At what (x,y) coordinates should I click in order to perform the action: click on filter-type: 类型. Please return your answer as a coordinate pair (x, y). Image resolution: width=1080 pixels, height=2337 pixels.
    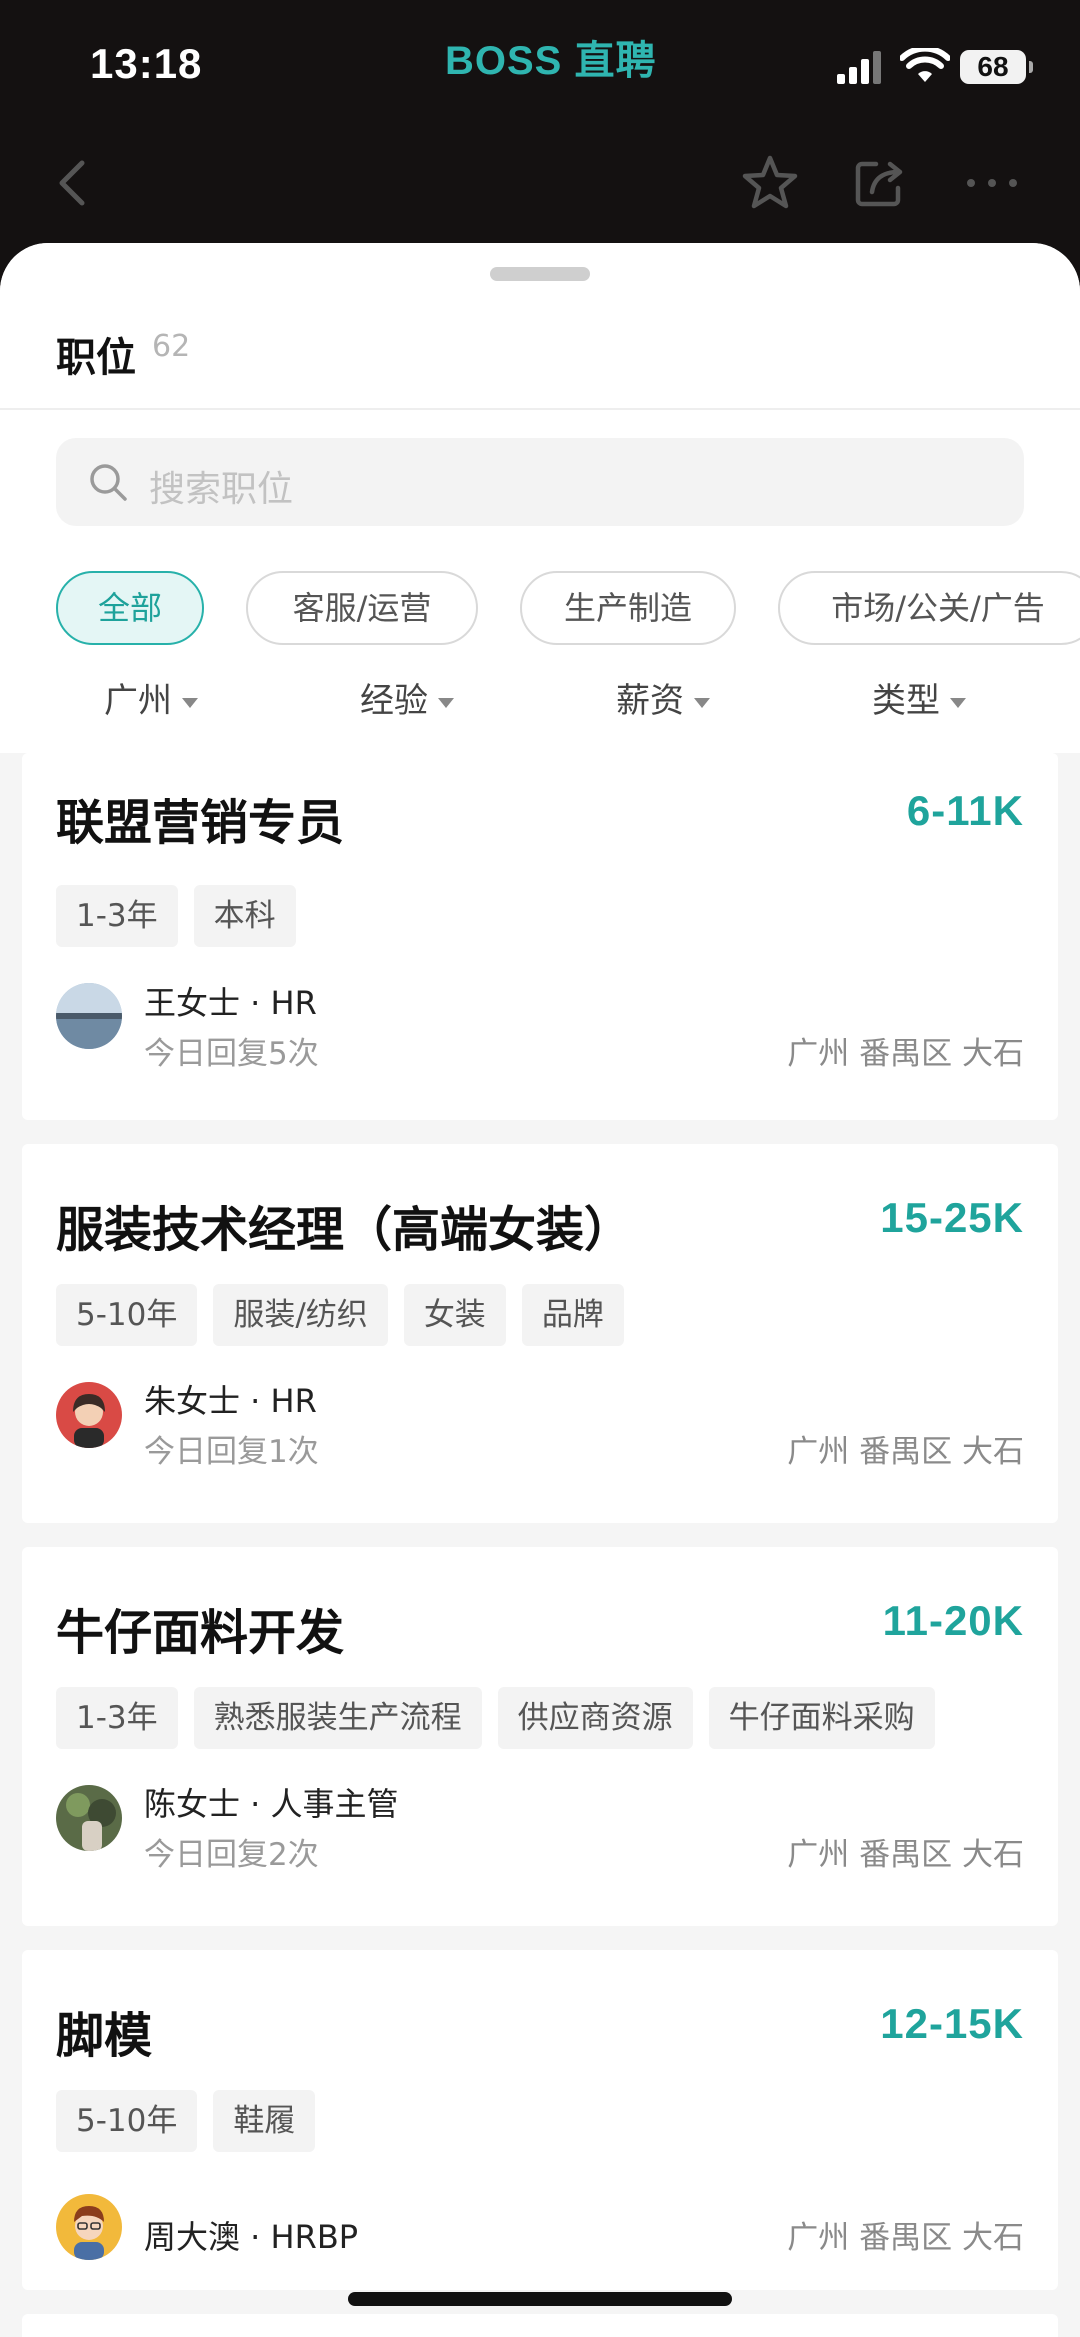
    Looking at the image, I should click on (919, 697).